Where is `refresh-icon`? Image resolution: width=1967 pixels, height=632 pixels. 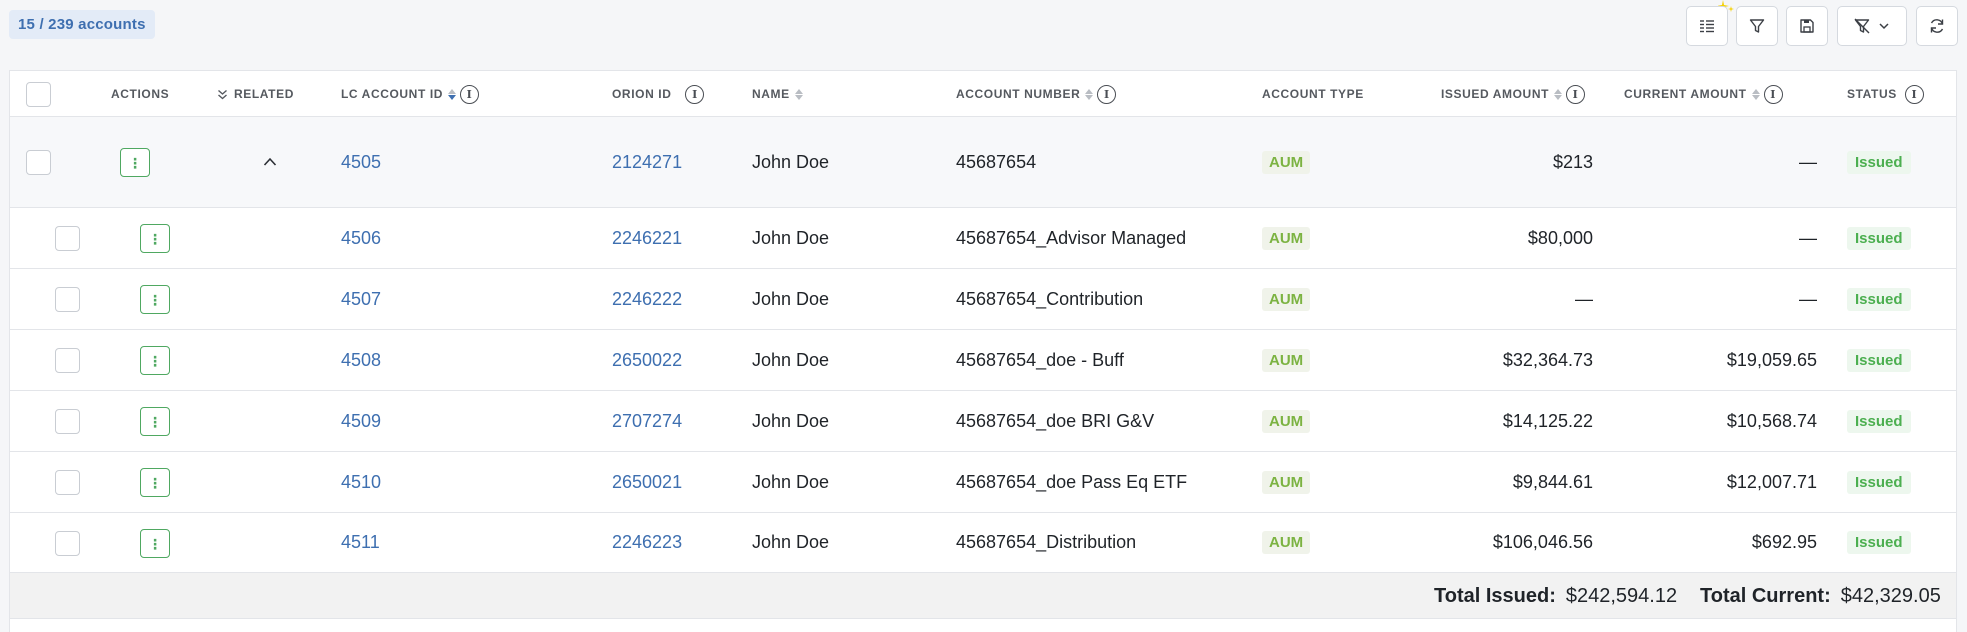 refresh-icon is located at coordinates (1937, 26).